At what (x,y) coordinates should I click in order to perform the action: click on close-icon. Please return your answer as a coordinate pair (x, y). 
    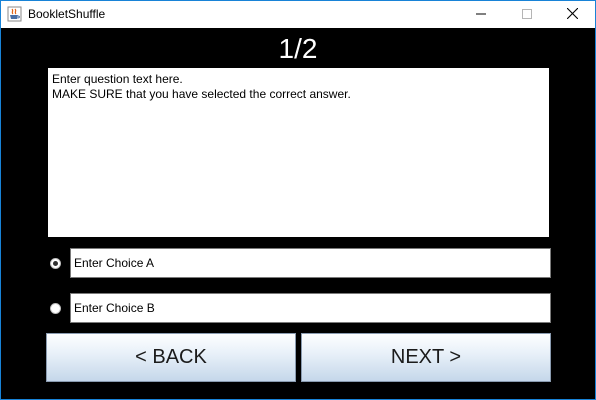
    Looking at the image, I should click on (572, 15).